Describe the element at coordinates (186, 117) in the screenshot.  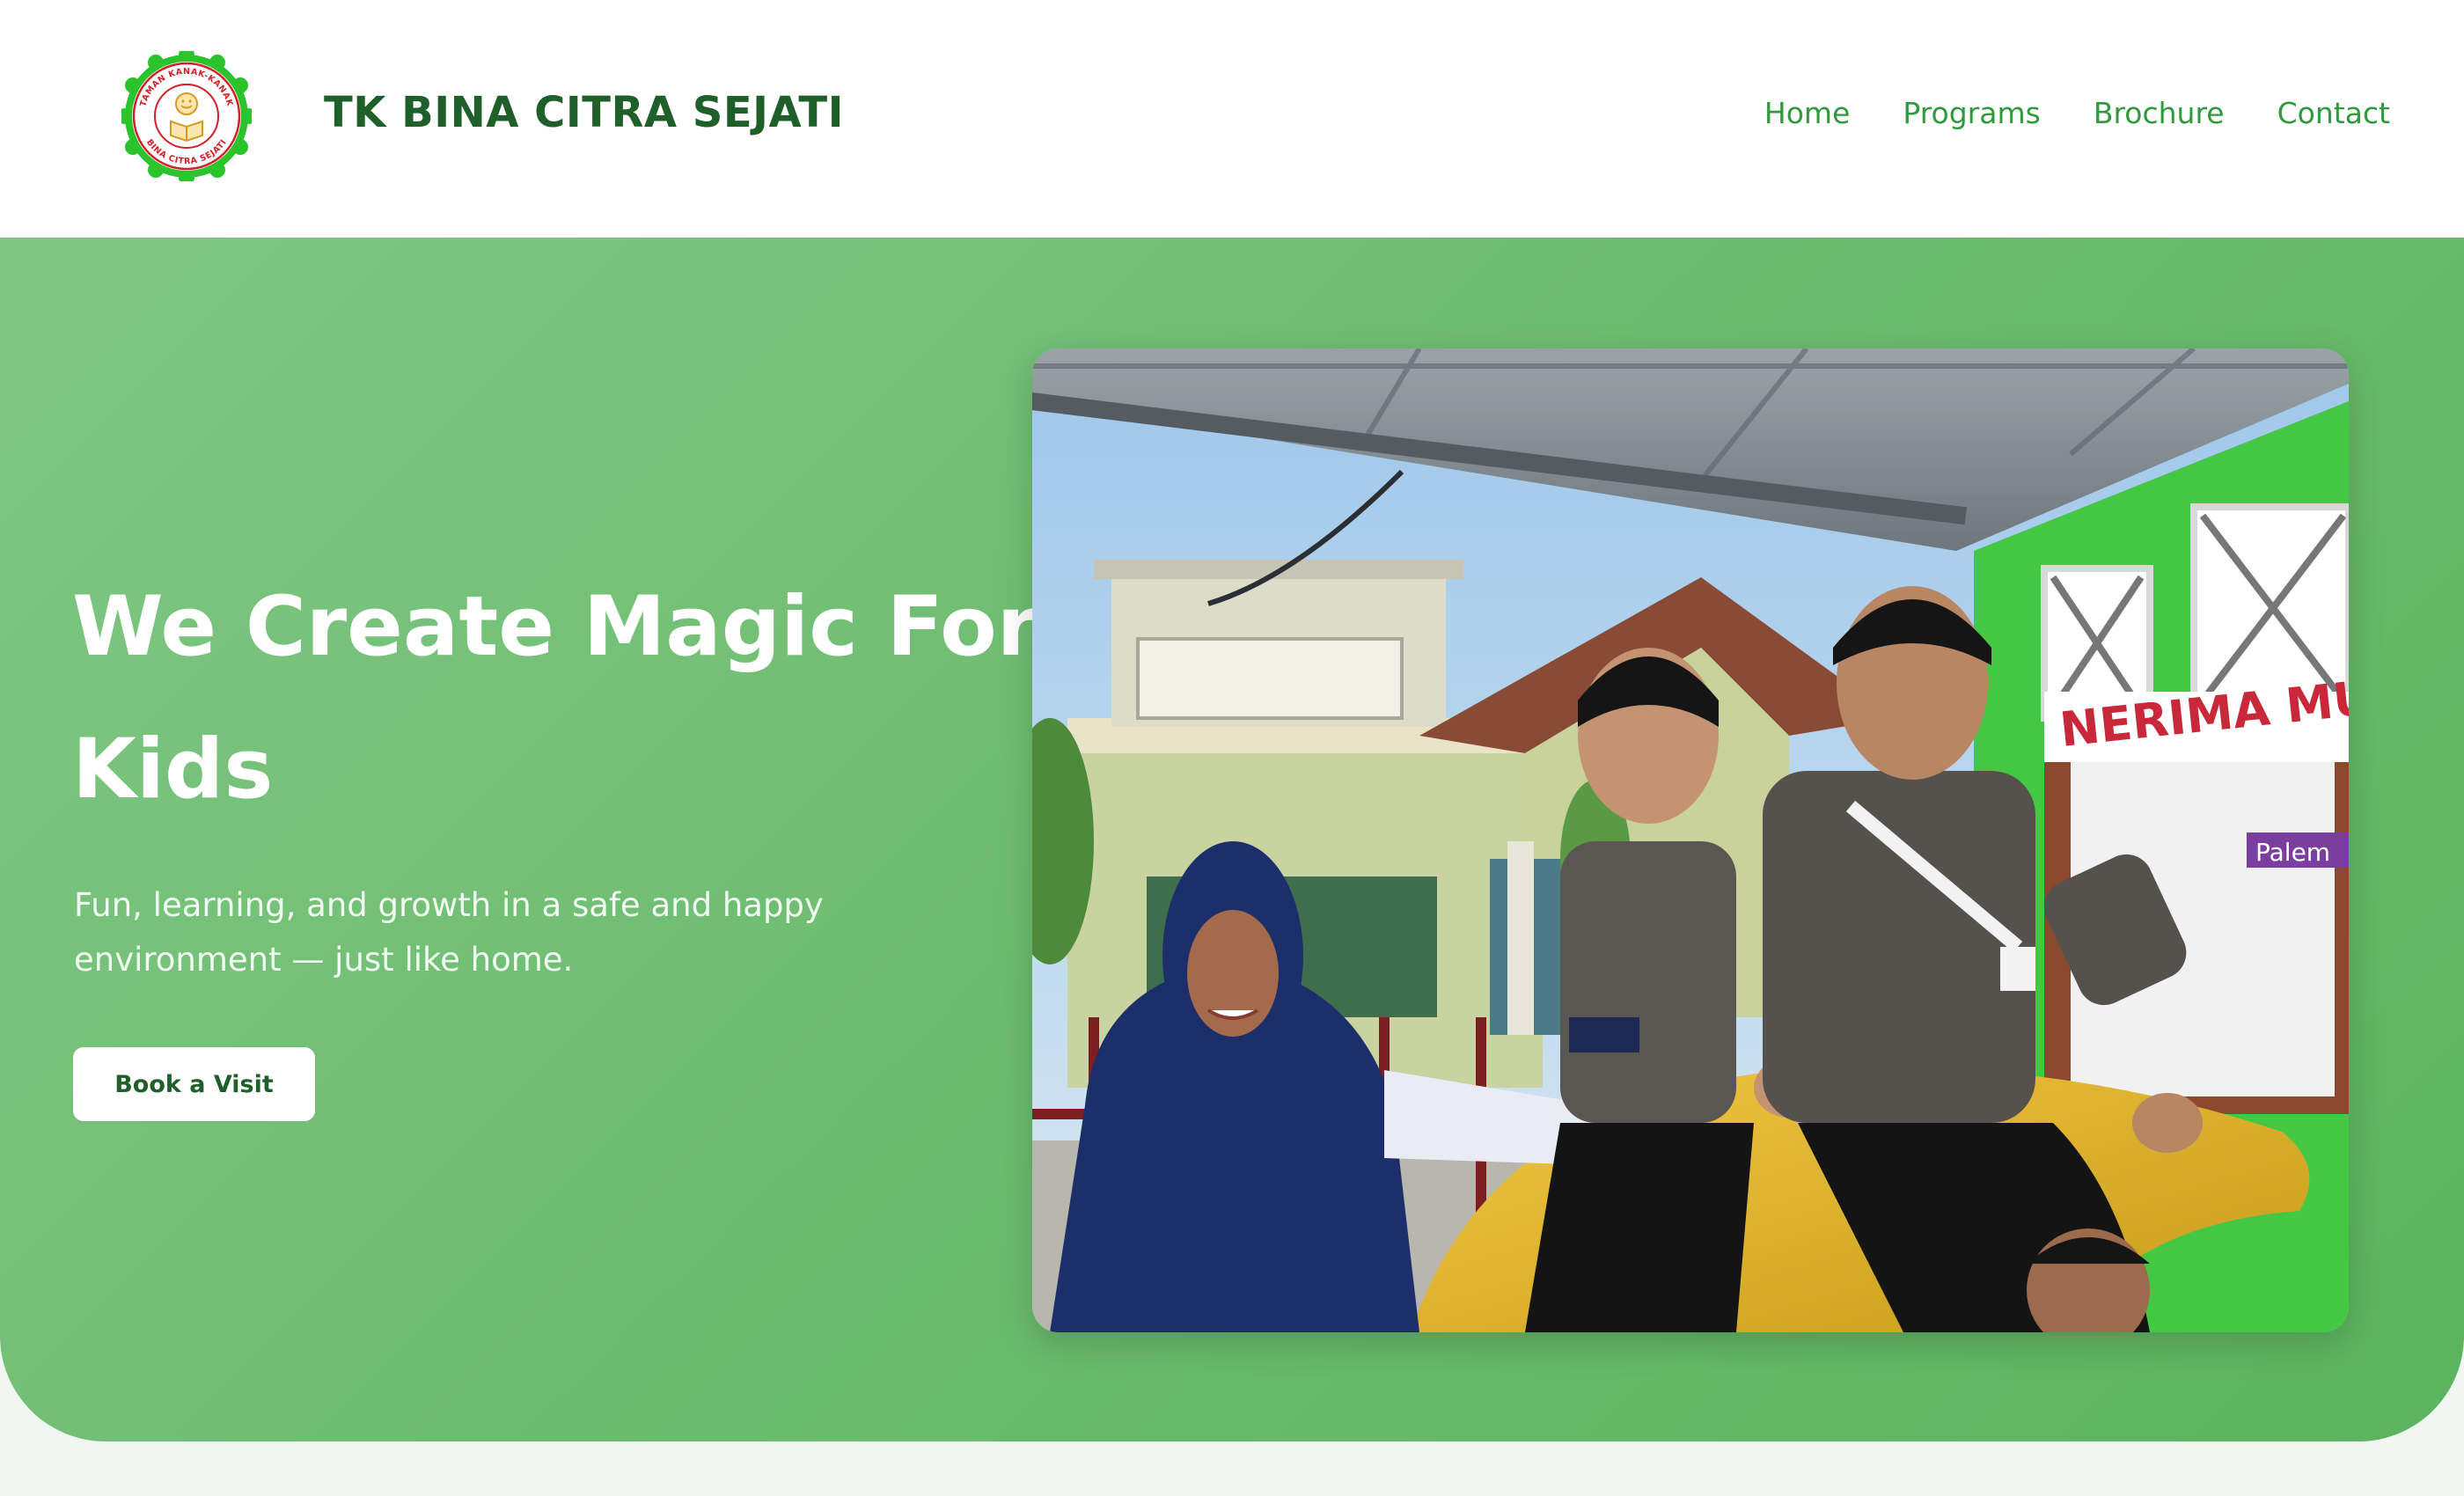
I see `school-logo-icon: TAMAN KANAK-KANAK BINA CITRA SEJATI` at that location.